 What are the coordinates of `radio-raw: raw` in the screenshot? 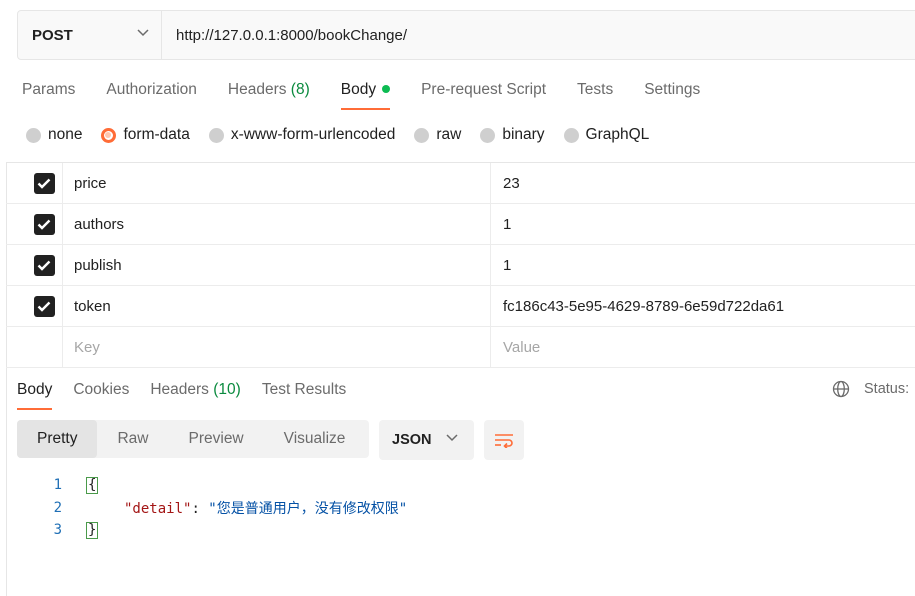 It's located at (437, 135).